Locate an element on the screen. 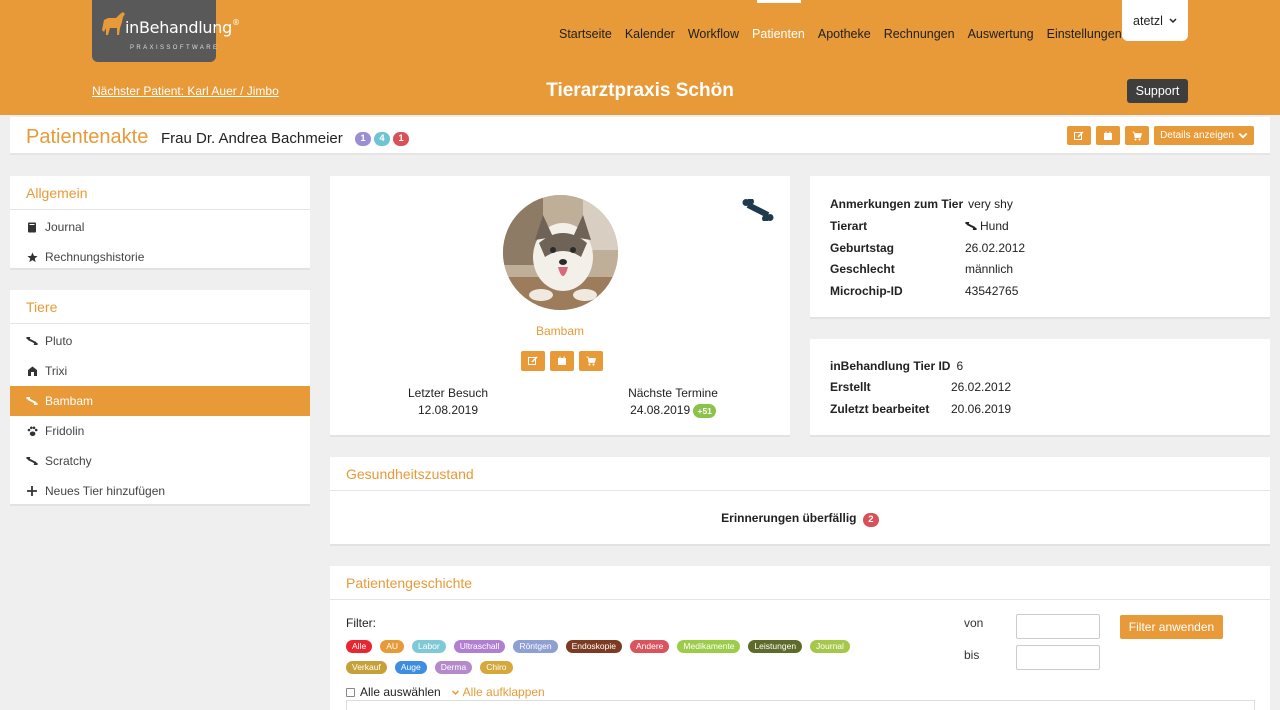 This screenshot has width=1280, height=710. detail-label: Anmerkungen zum Tier is located at coordinates (897, 204).